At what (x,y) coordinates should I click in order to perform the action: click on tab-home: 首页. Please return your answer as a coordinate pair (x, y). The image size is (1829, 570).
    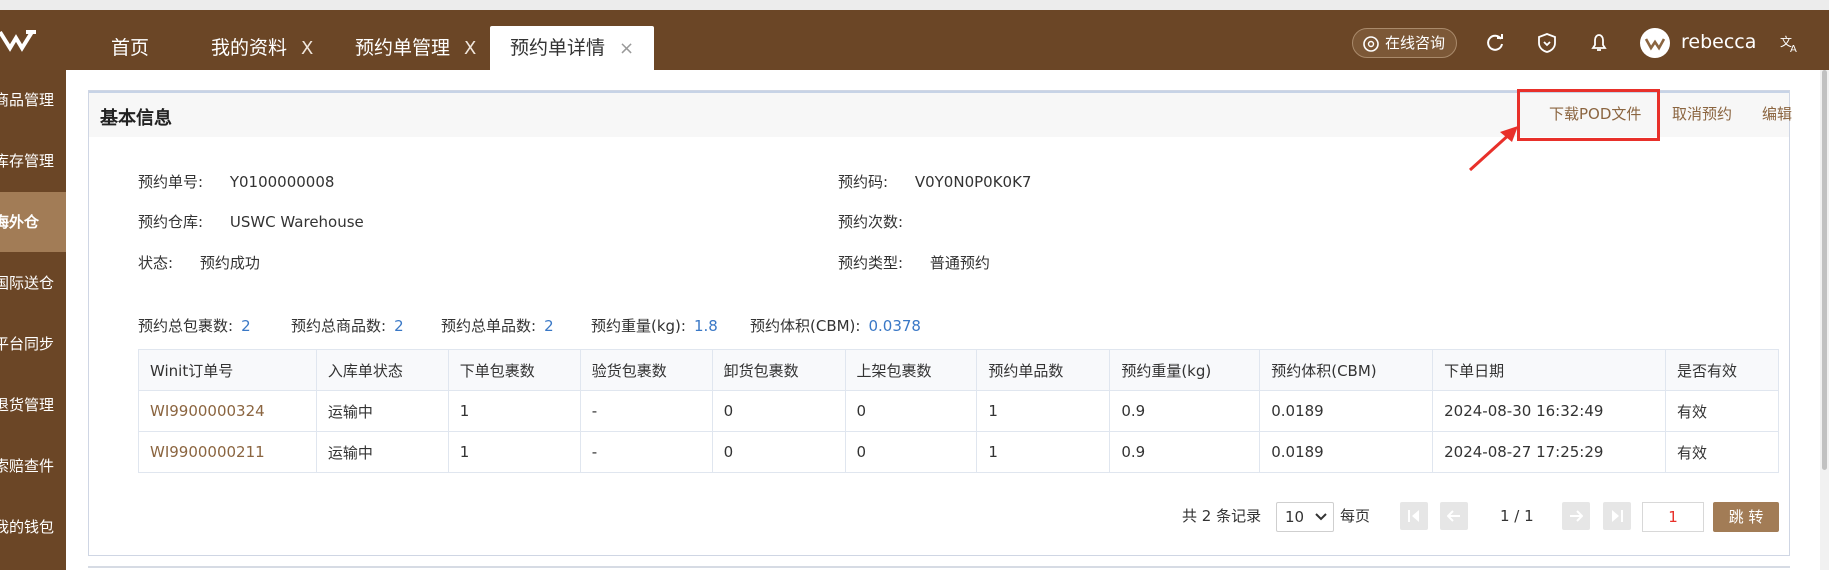
    Looking at the image, I should click on (130, 48).